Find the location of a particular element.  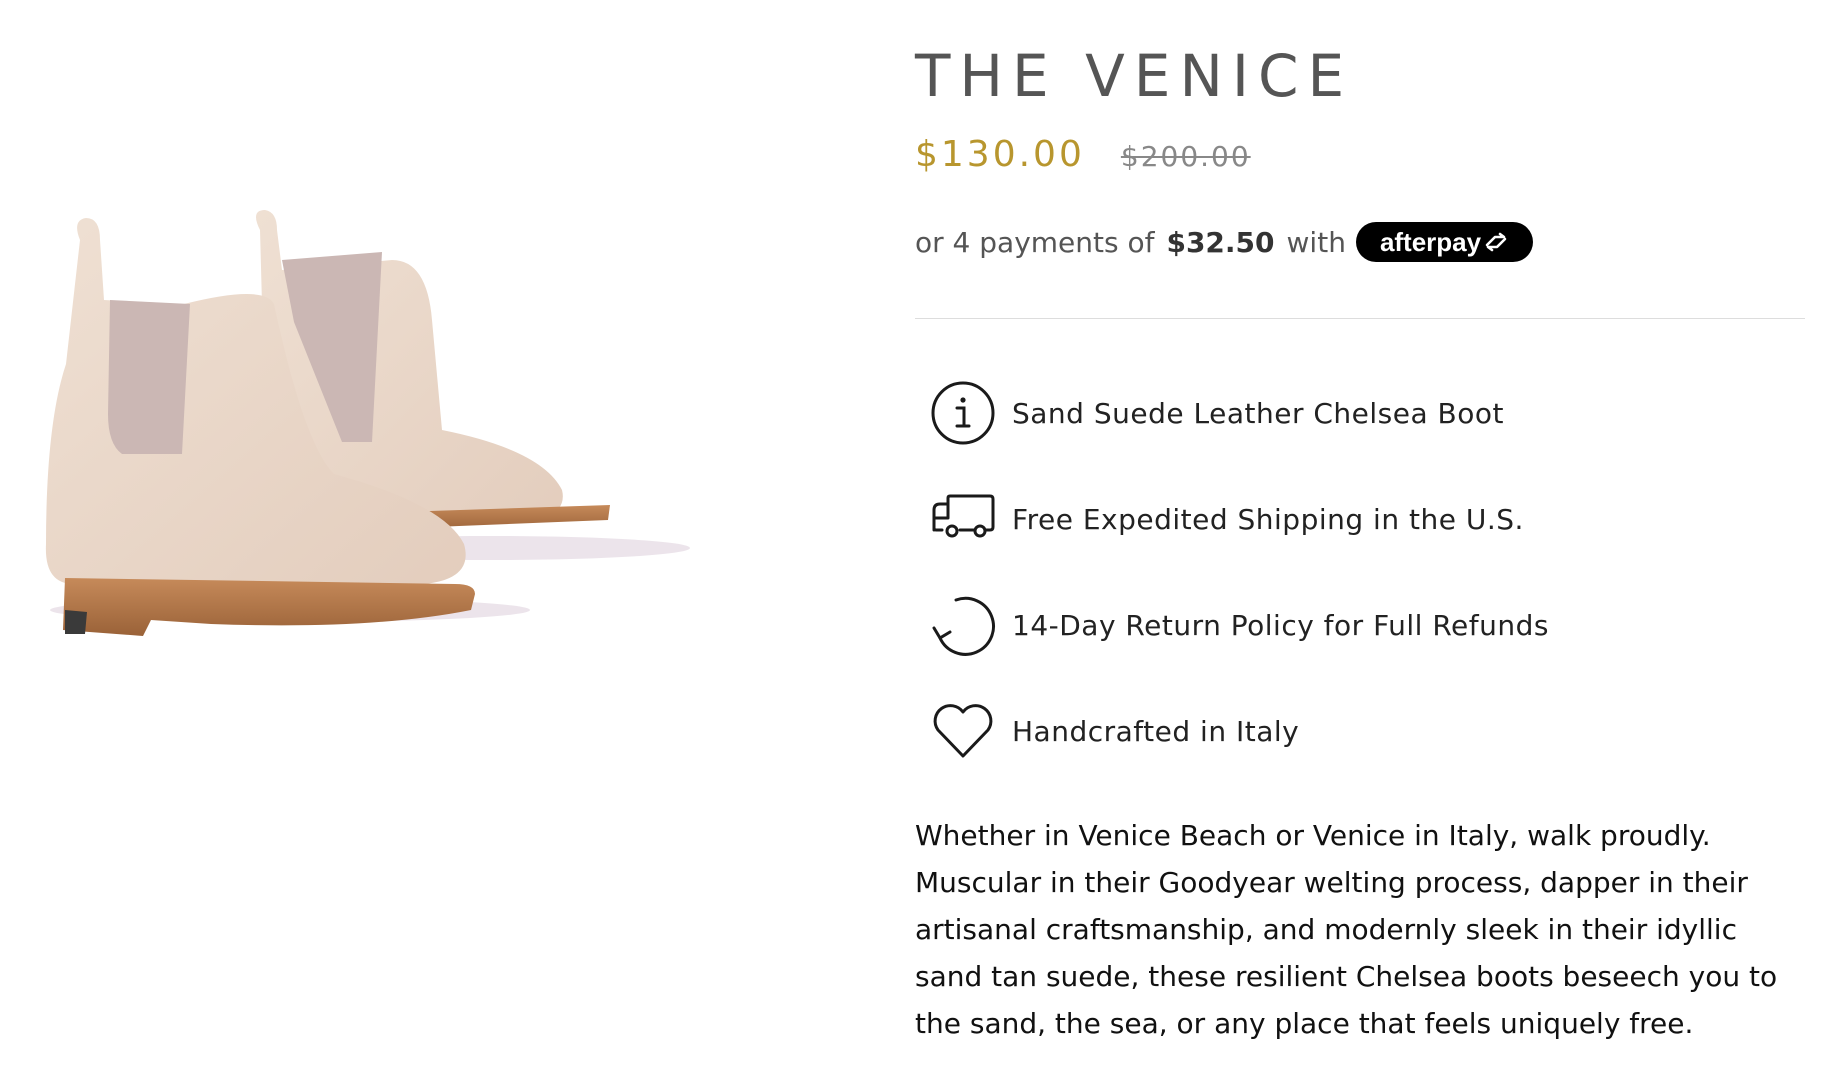

feature-item: 14-Day Return Policy for Full Refunds is located at coordinates (1239, 625).